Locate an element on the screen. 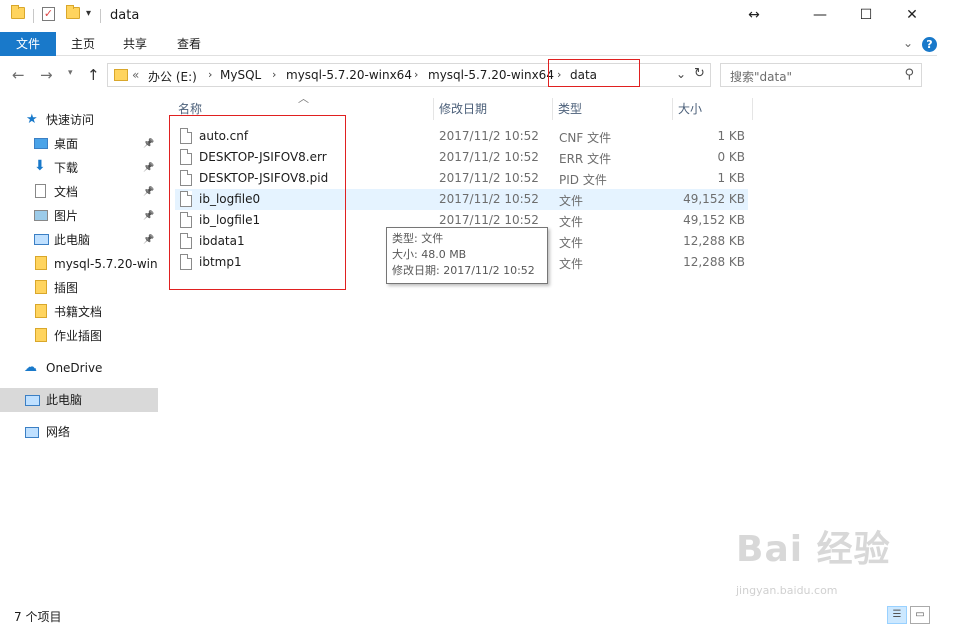 This screenshot has height=626, width=960. desktop-icon is located at coordinates (41, 143).